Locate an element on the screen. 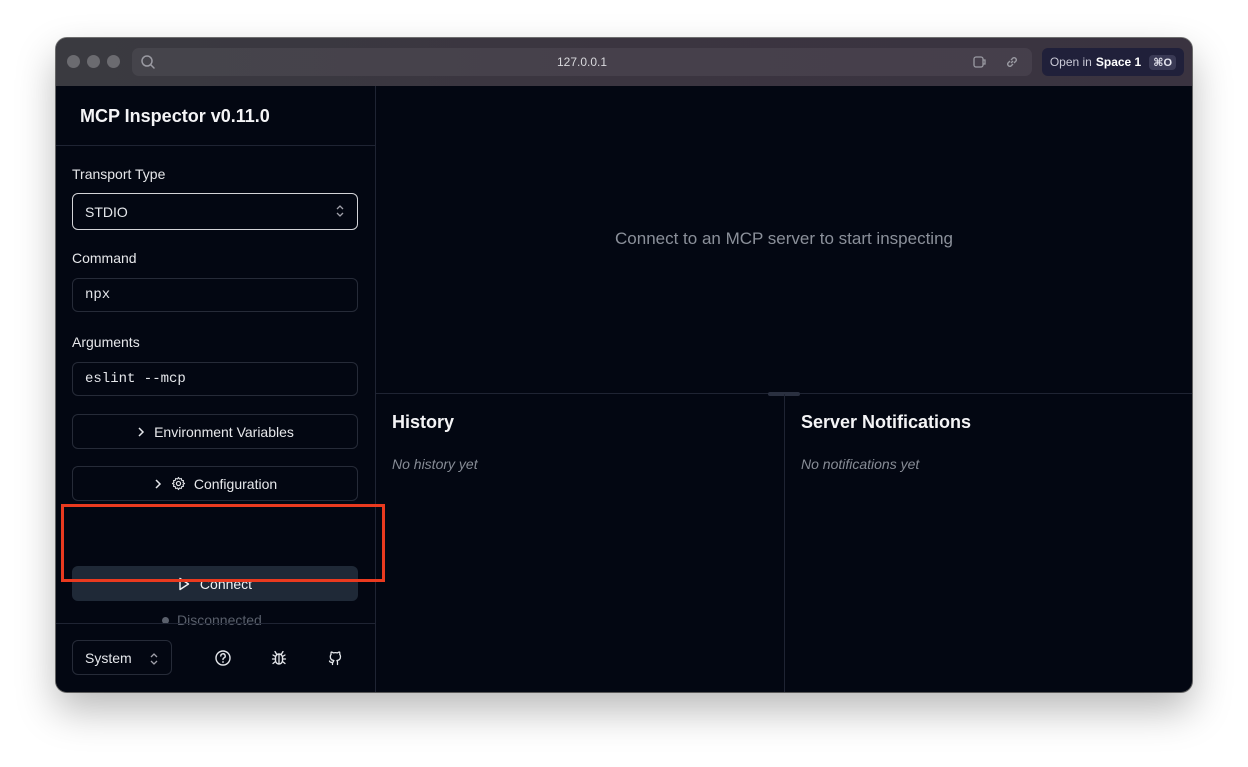 This screenshot has height=767, width=1248. close-window-button is located at coordinates (73, 61).